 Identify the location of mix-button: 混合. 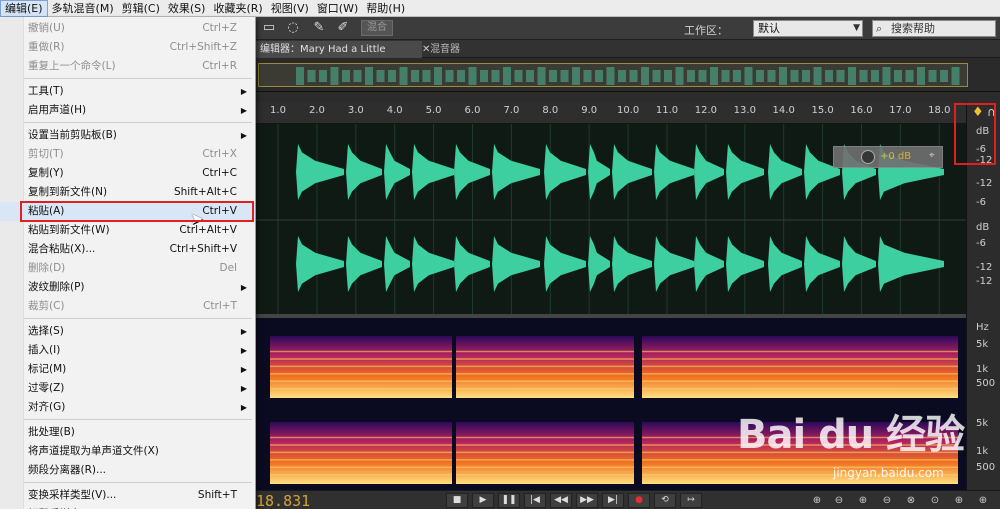
(377, 28).